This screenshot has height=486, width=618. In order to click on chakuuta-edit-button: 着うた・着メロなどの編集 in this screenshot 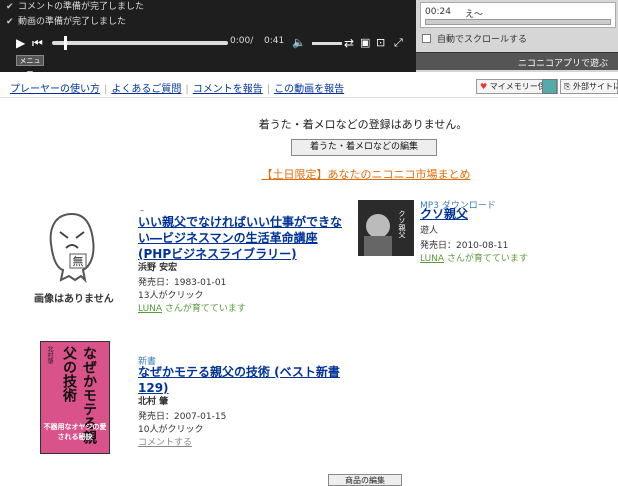, I will do `click(364, 147)`.